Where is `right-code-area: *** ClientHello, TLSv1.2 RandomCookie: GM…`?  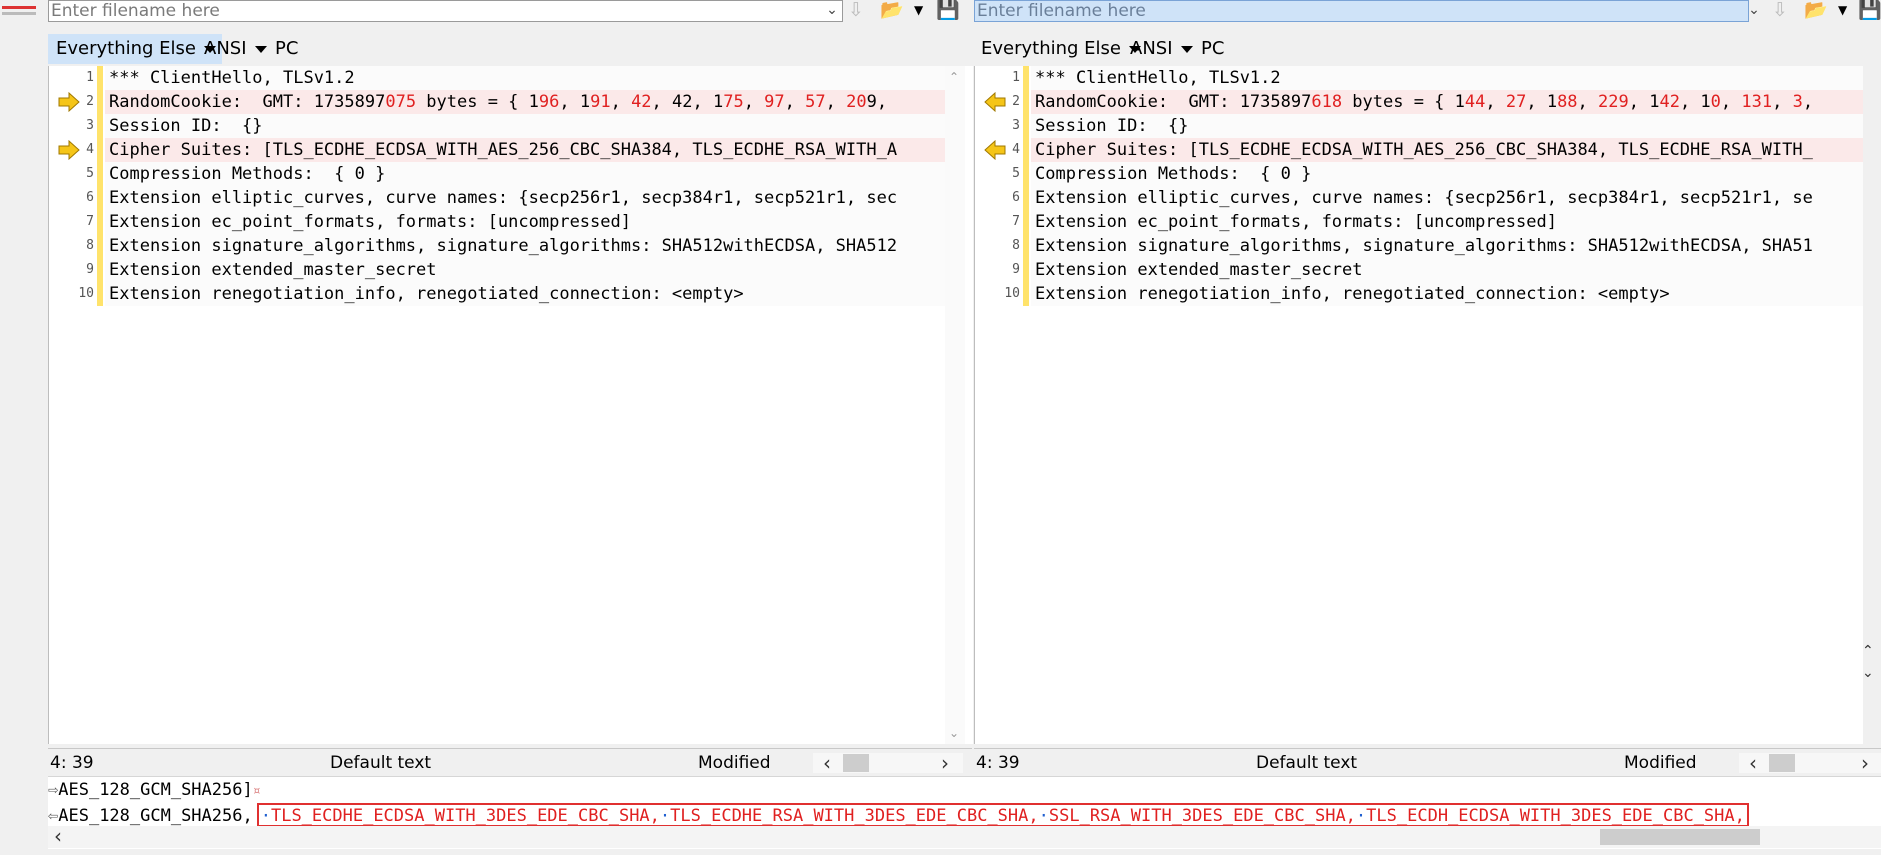
right-code-area: *** ClientHello, TLSv1.2 RandomCookie: GM… is located at coordinates (1447, 186).